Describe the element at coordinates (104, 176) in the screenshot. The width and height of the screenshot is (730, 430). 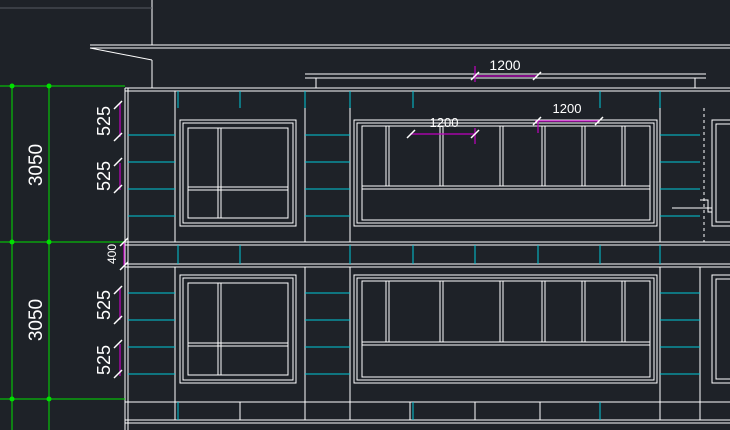
I see `dim-tile-course-2: 525` at that location.